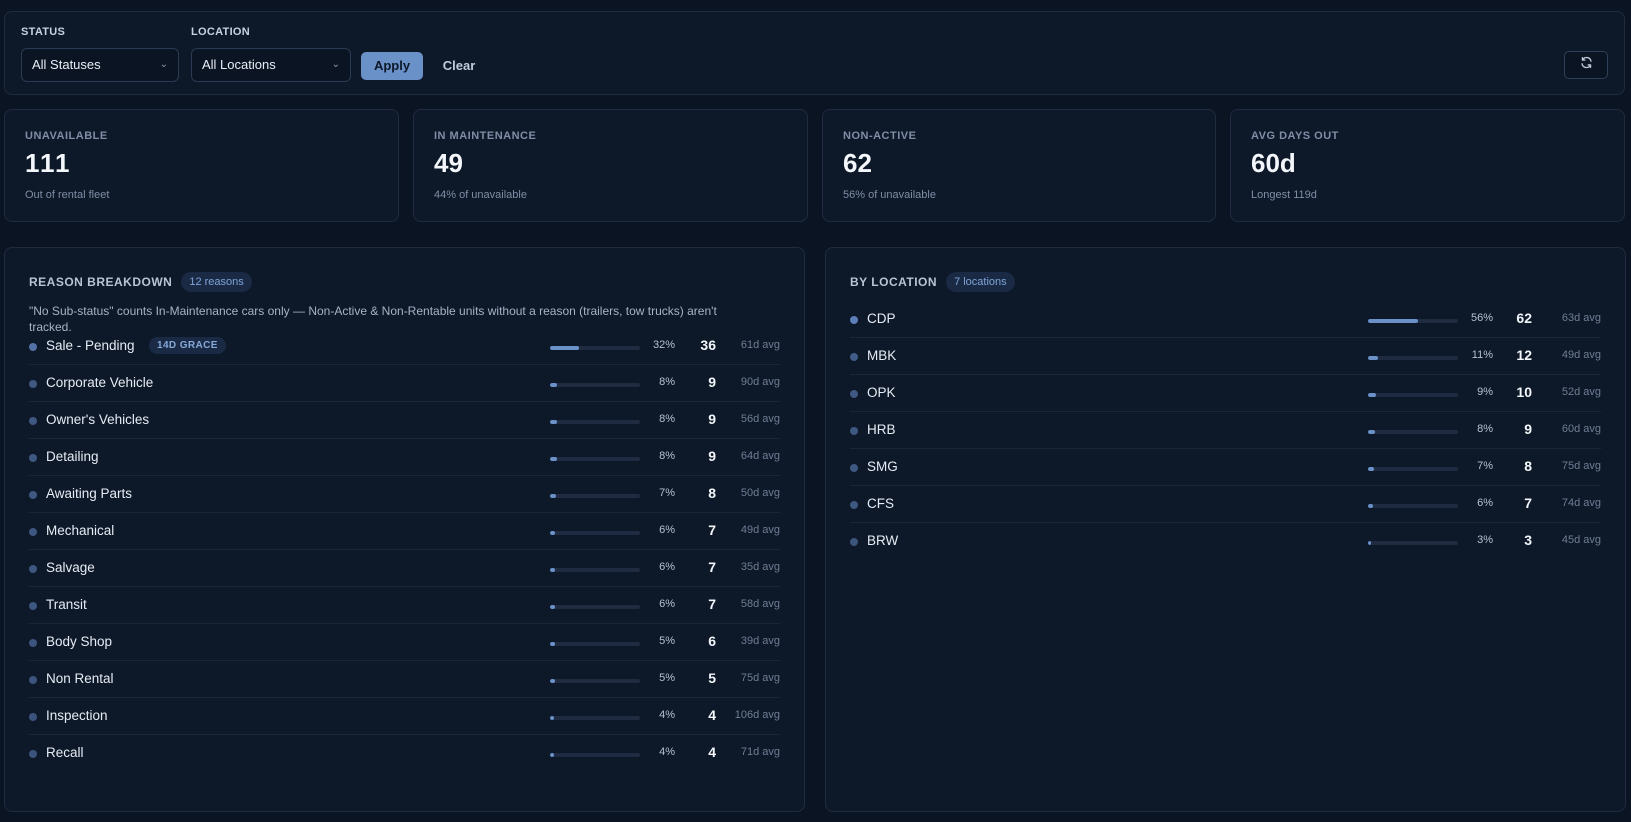 This screenshot has height=822, width=1631. What do you see at coordinates (663, 345) in the screenshot?
I see `share-percent: 32%` at bounding box center [663, 345].